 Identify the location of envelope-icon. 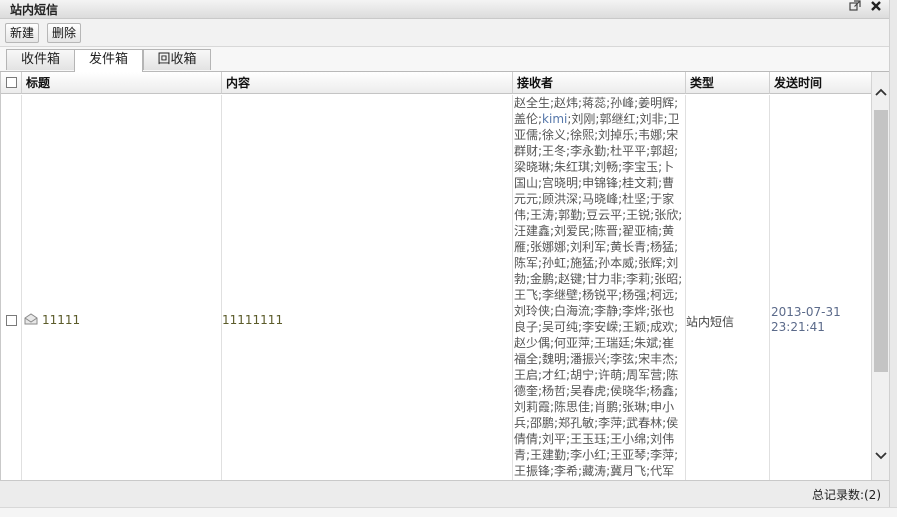
(31, 320).